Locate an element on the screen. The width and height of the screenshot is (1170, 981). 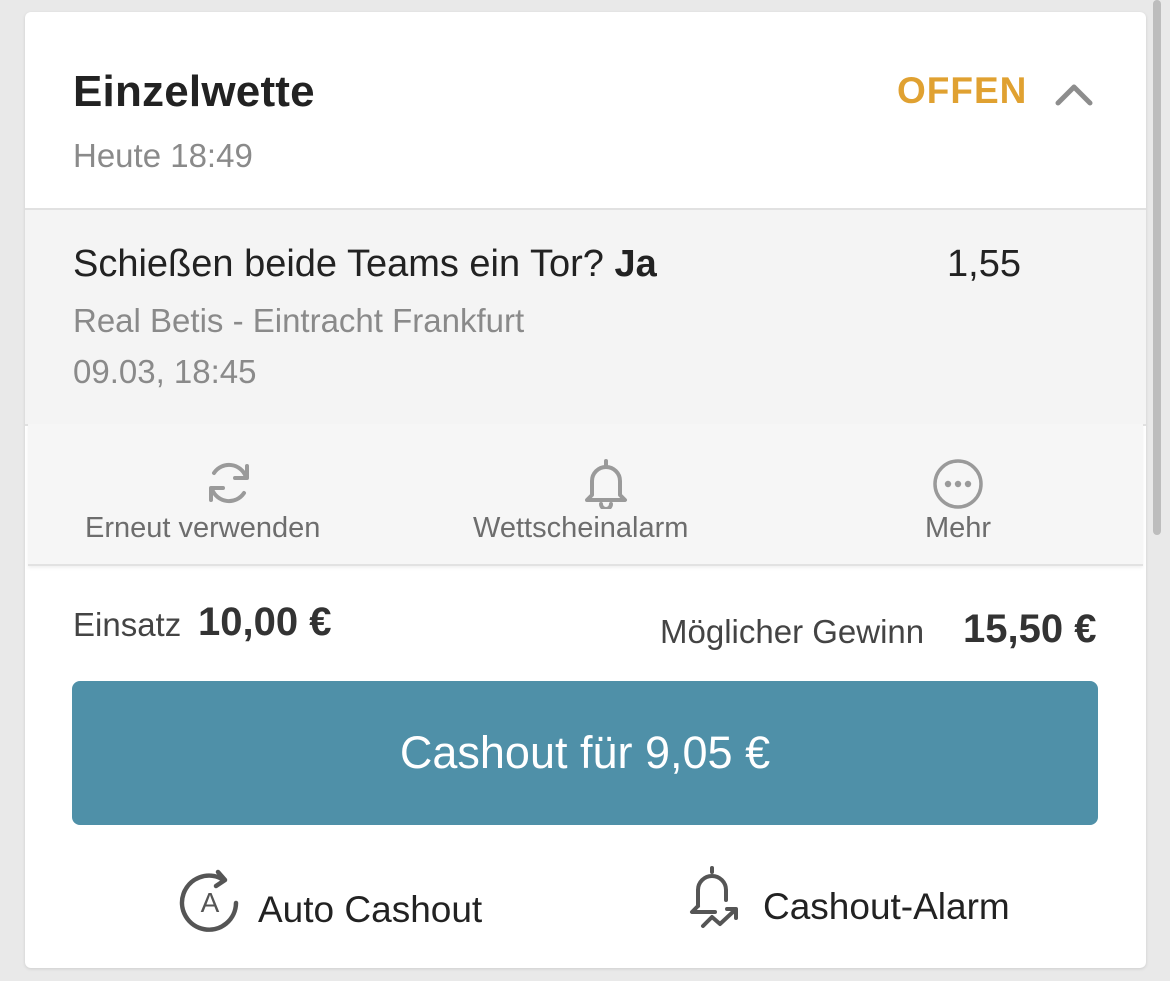
stake-value: 10,00 € is located at coordinates (265, 622).